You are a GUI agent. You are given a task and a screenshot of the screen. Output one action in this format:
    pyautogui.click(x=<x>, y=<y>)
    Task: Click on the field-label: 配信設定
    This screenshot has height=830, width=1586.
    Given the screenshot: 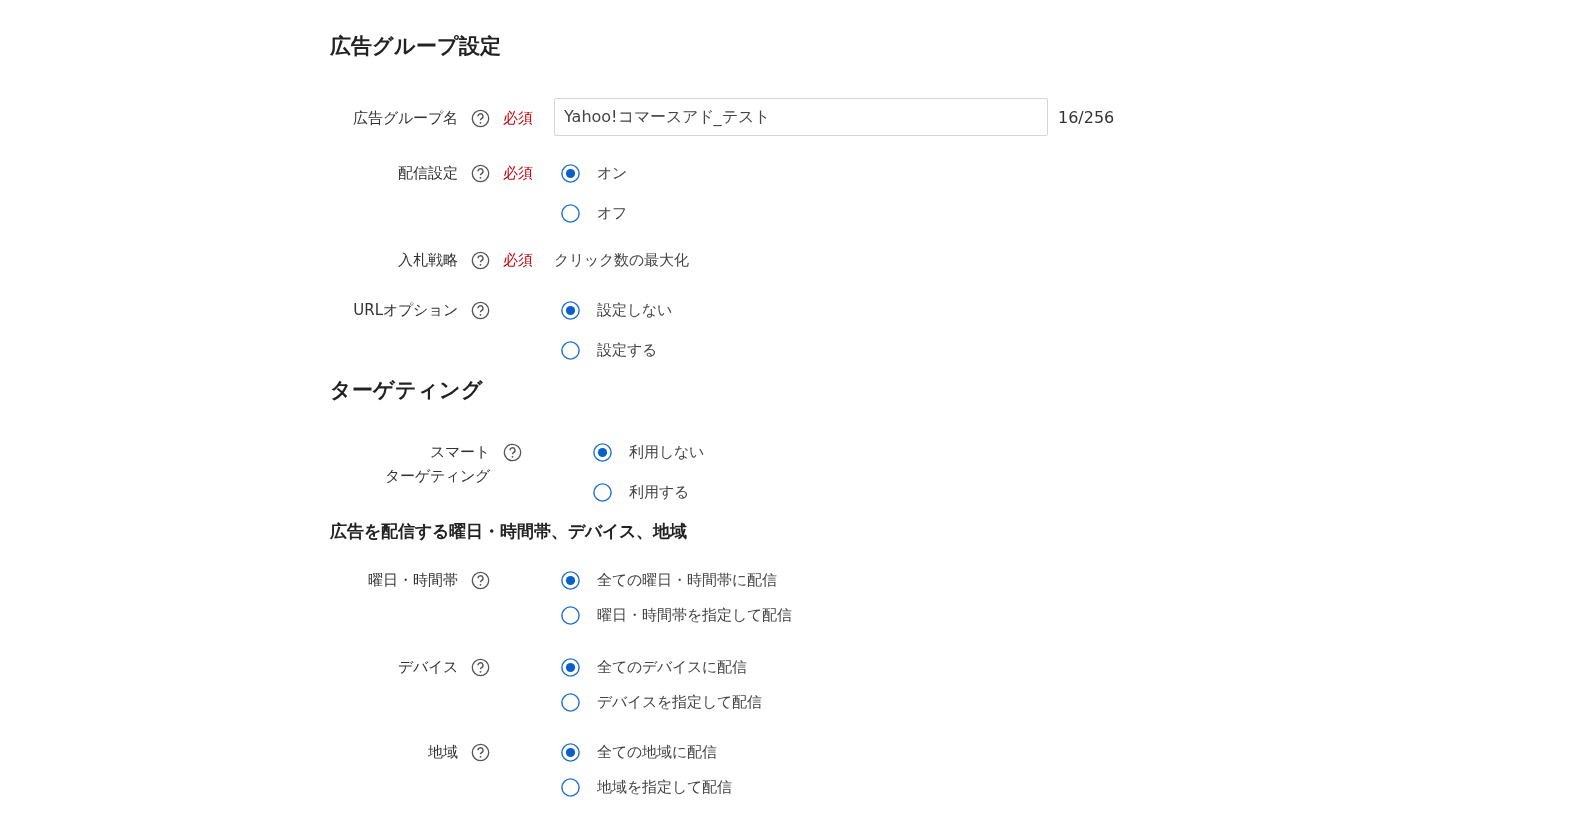 What is the action you would take?
    pyautogui.click(x=428, y=173)
    